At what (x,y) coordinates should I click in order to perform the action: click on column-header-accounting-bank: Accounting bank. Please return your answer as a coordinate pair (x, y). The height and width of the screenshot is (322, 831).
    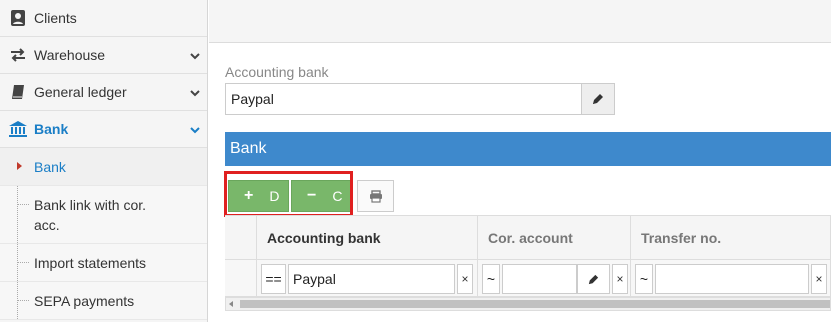
    Looking at the image, I should click on (367, 238).